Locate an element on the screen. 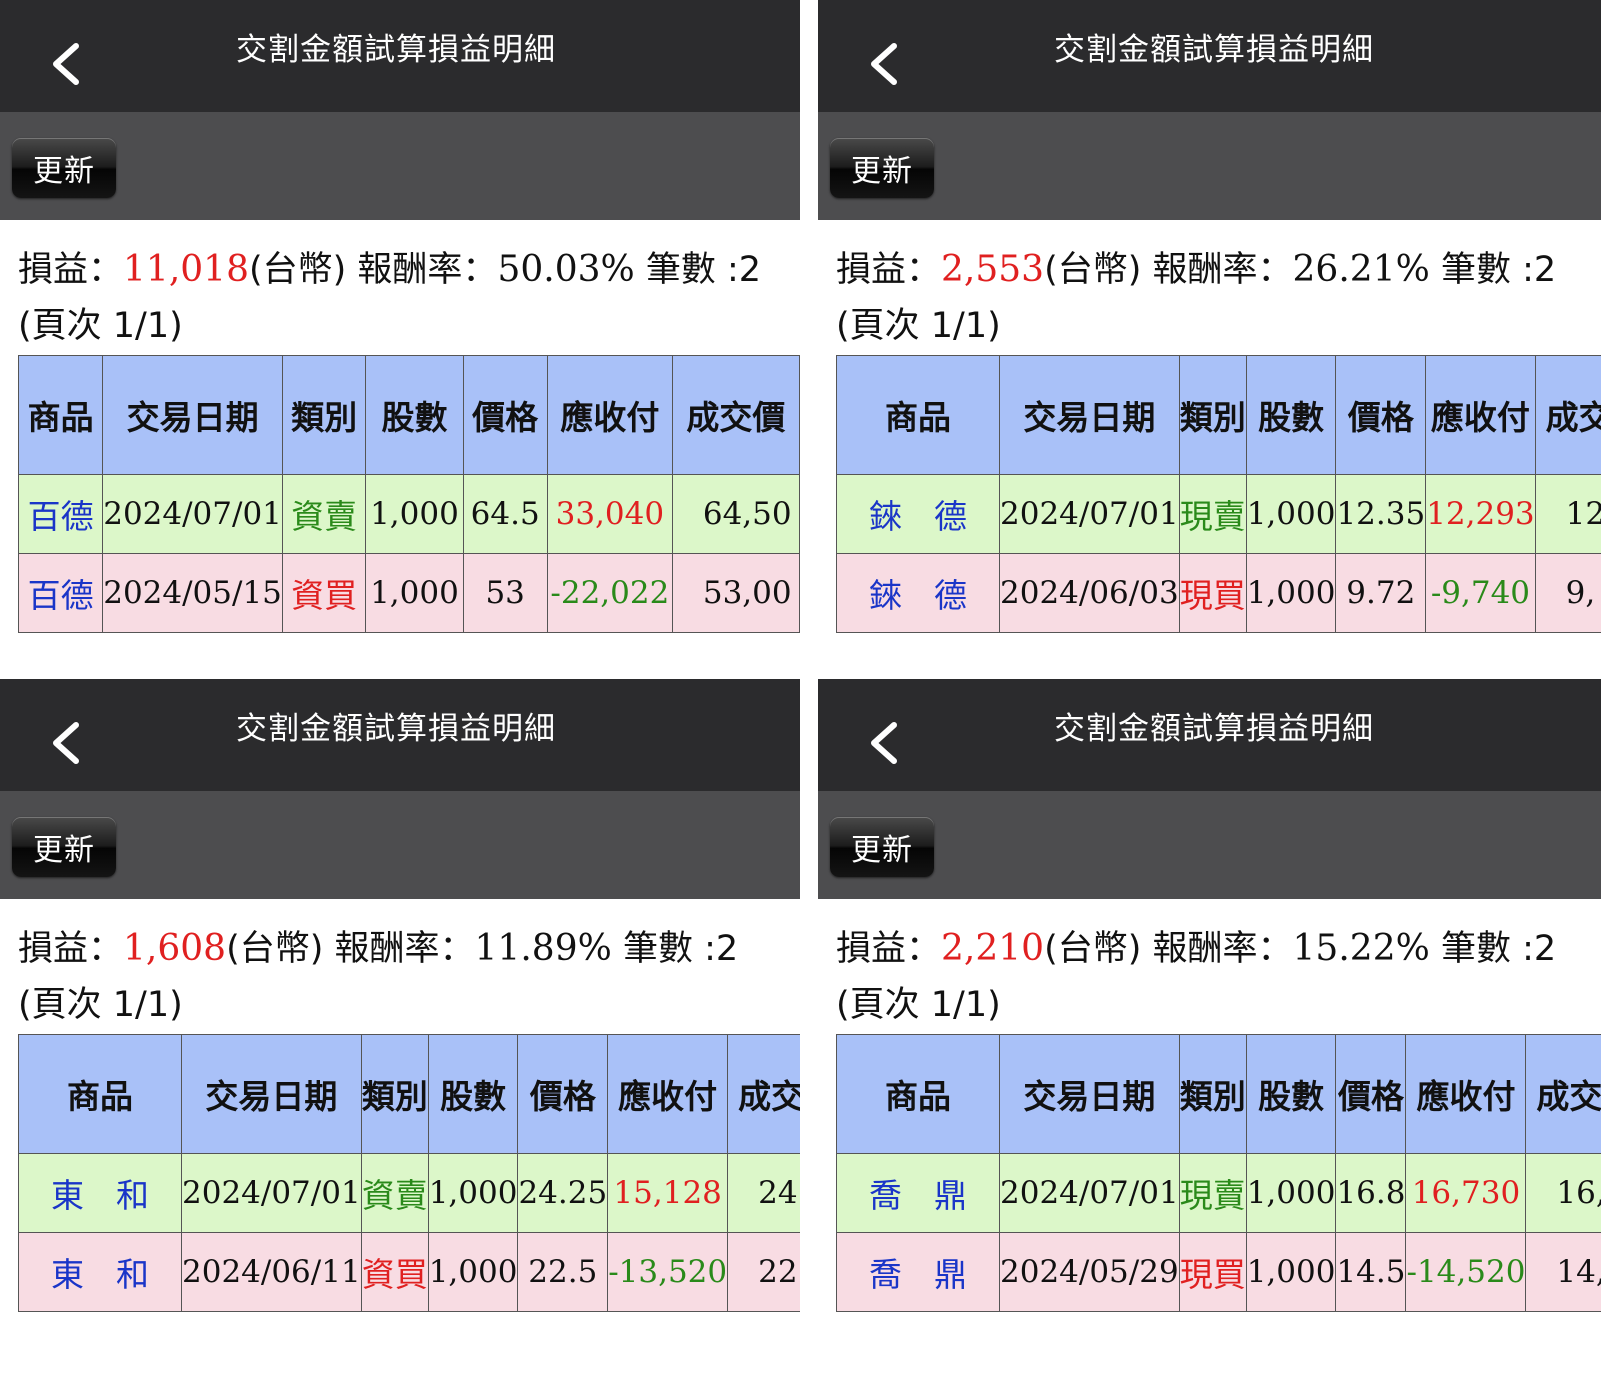 This screenshot has width=1601, height=1382. amount-cell: -22,022 is located at coordinates (609, 593).